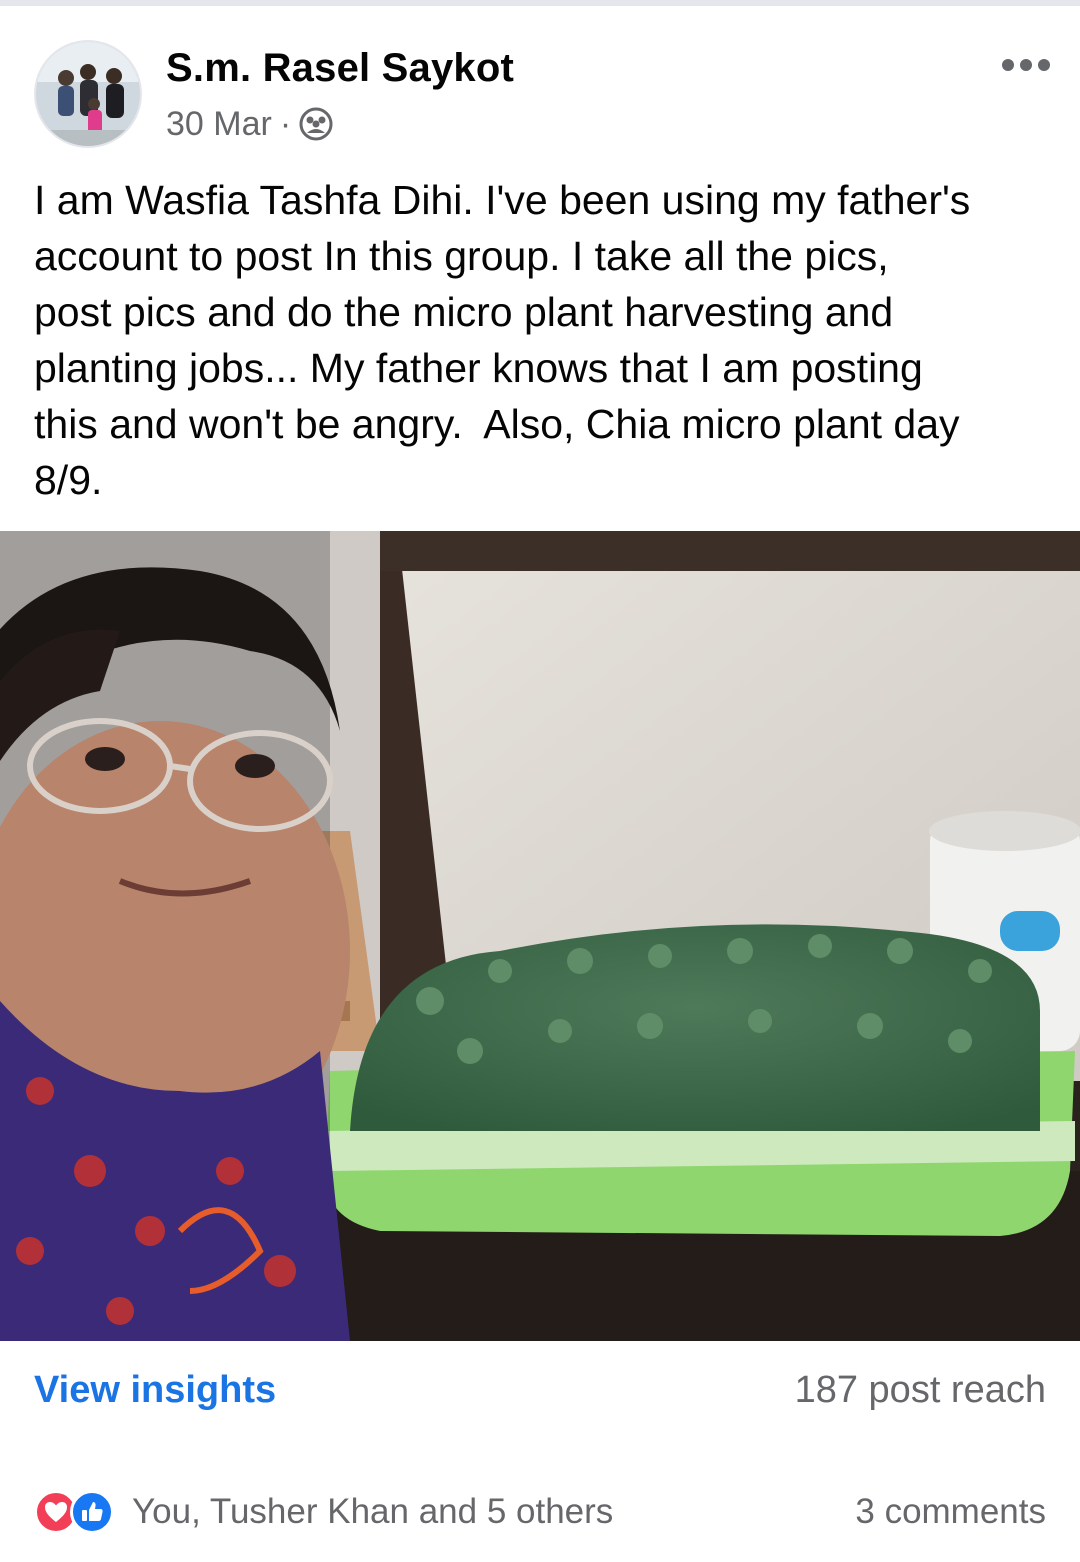  I want to click on avatar-photo-icon, so click(88, 94).